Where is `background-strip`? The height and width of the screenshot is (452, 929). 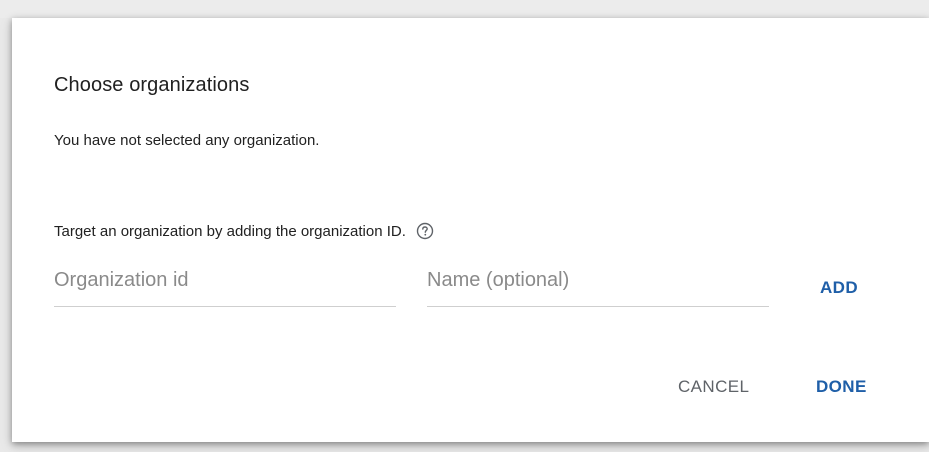
background-strip is located at coordinates (464, 9).